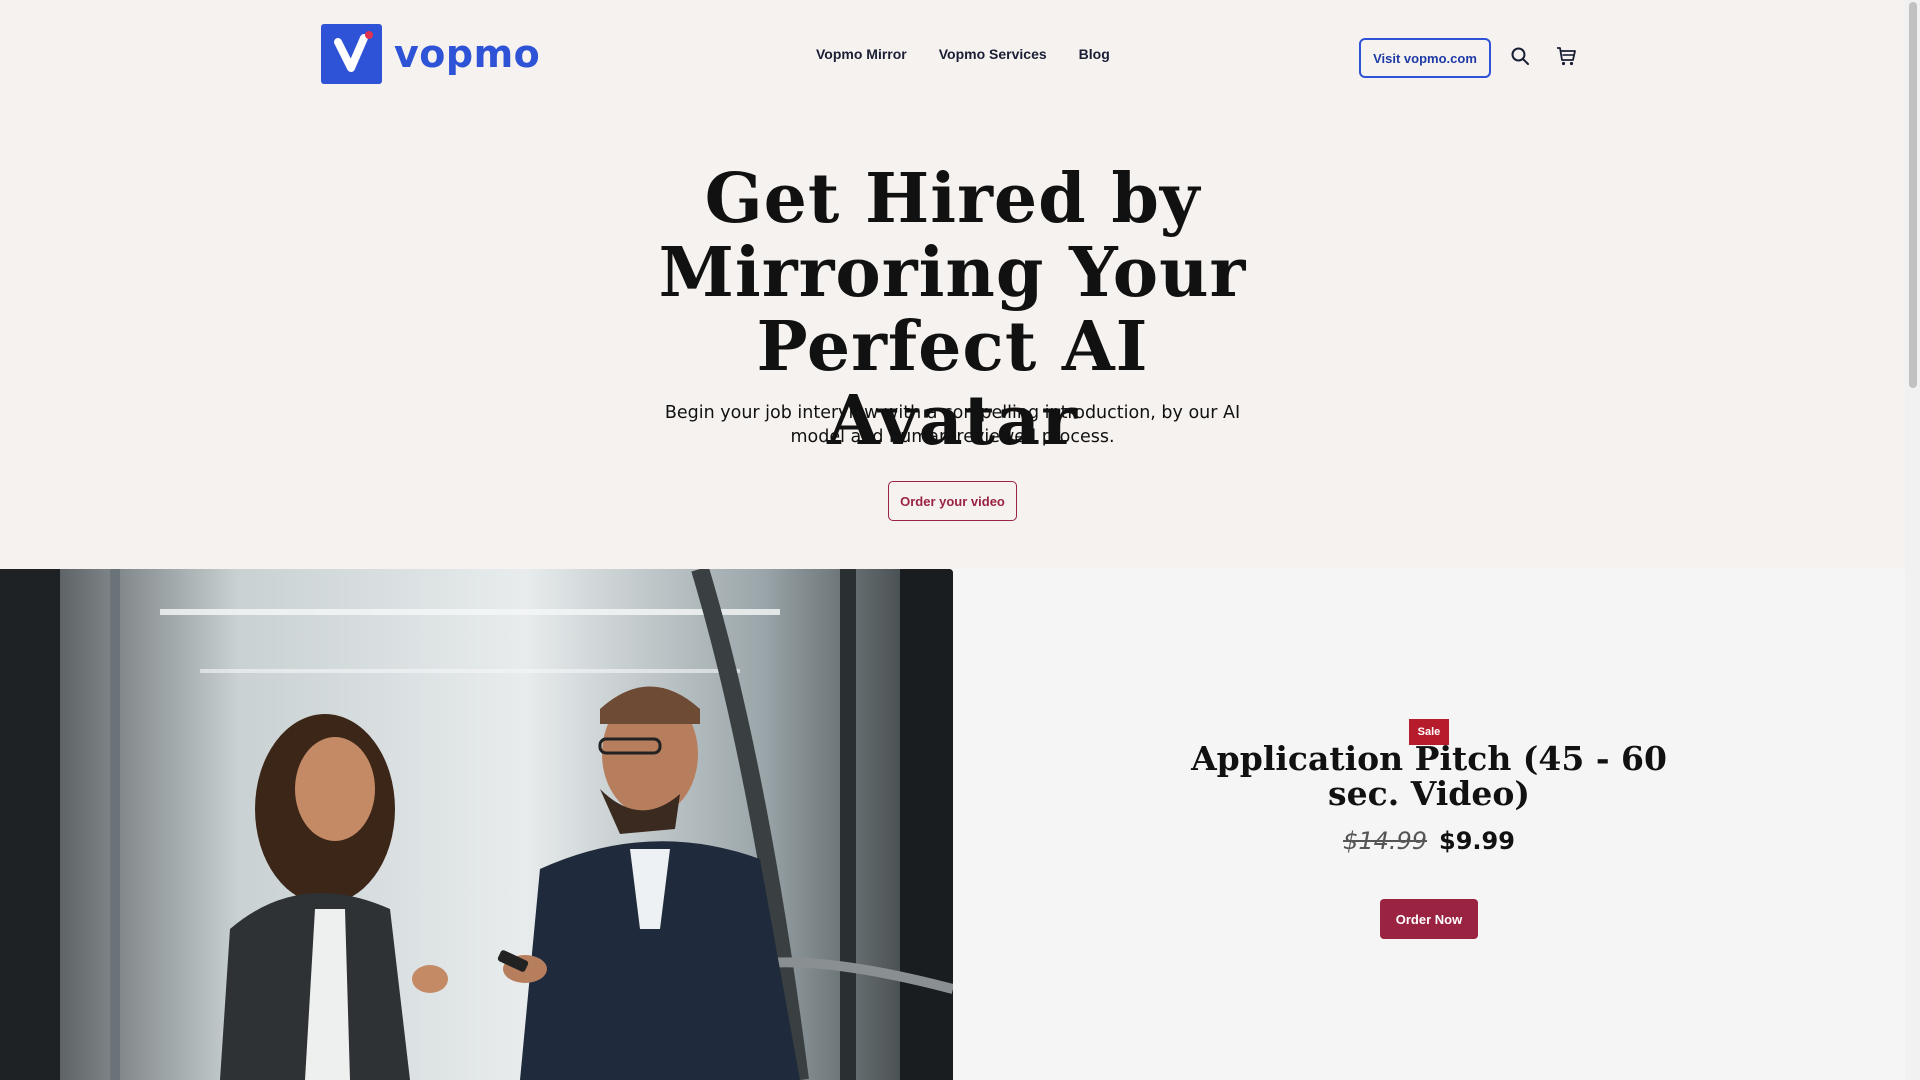  I want to click on order-now-button: Order Now, so click(1429, 919).